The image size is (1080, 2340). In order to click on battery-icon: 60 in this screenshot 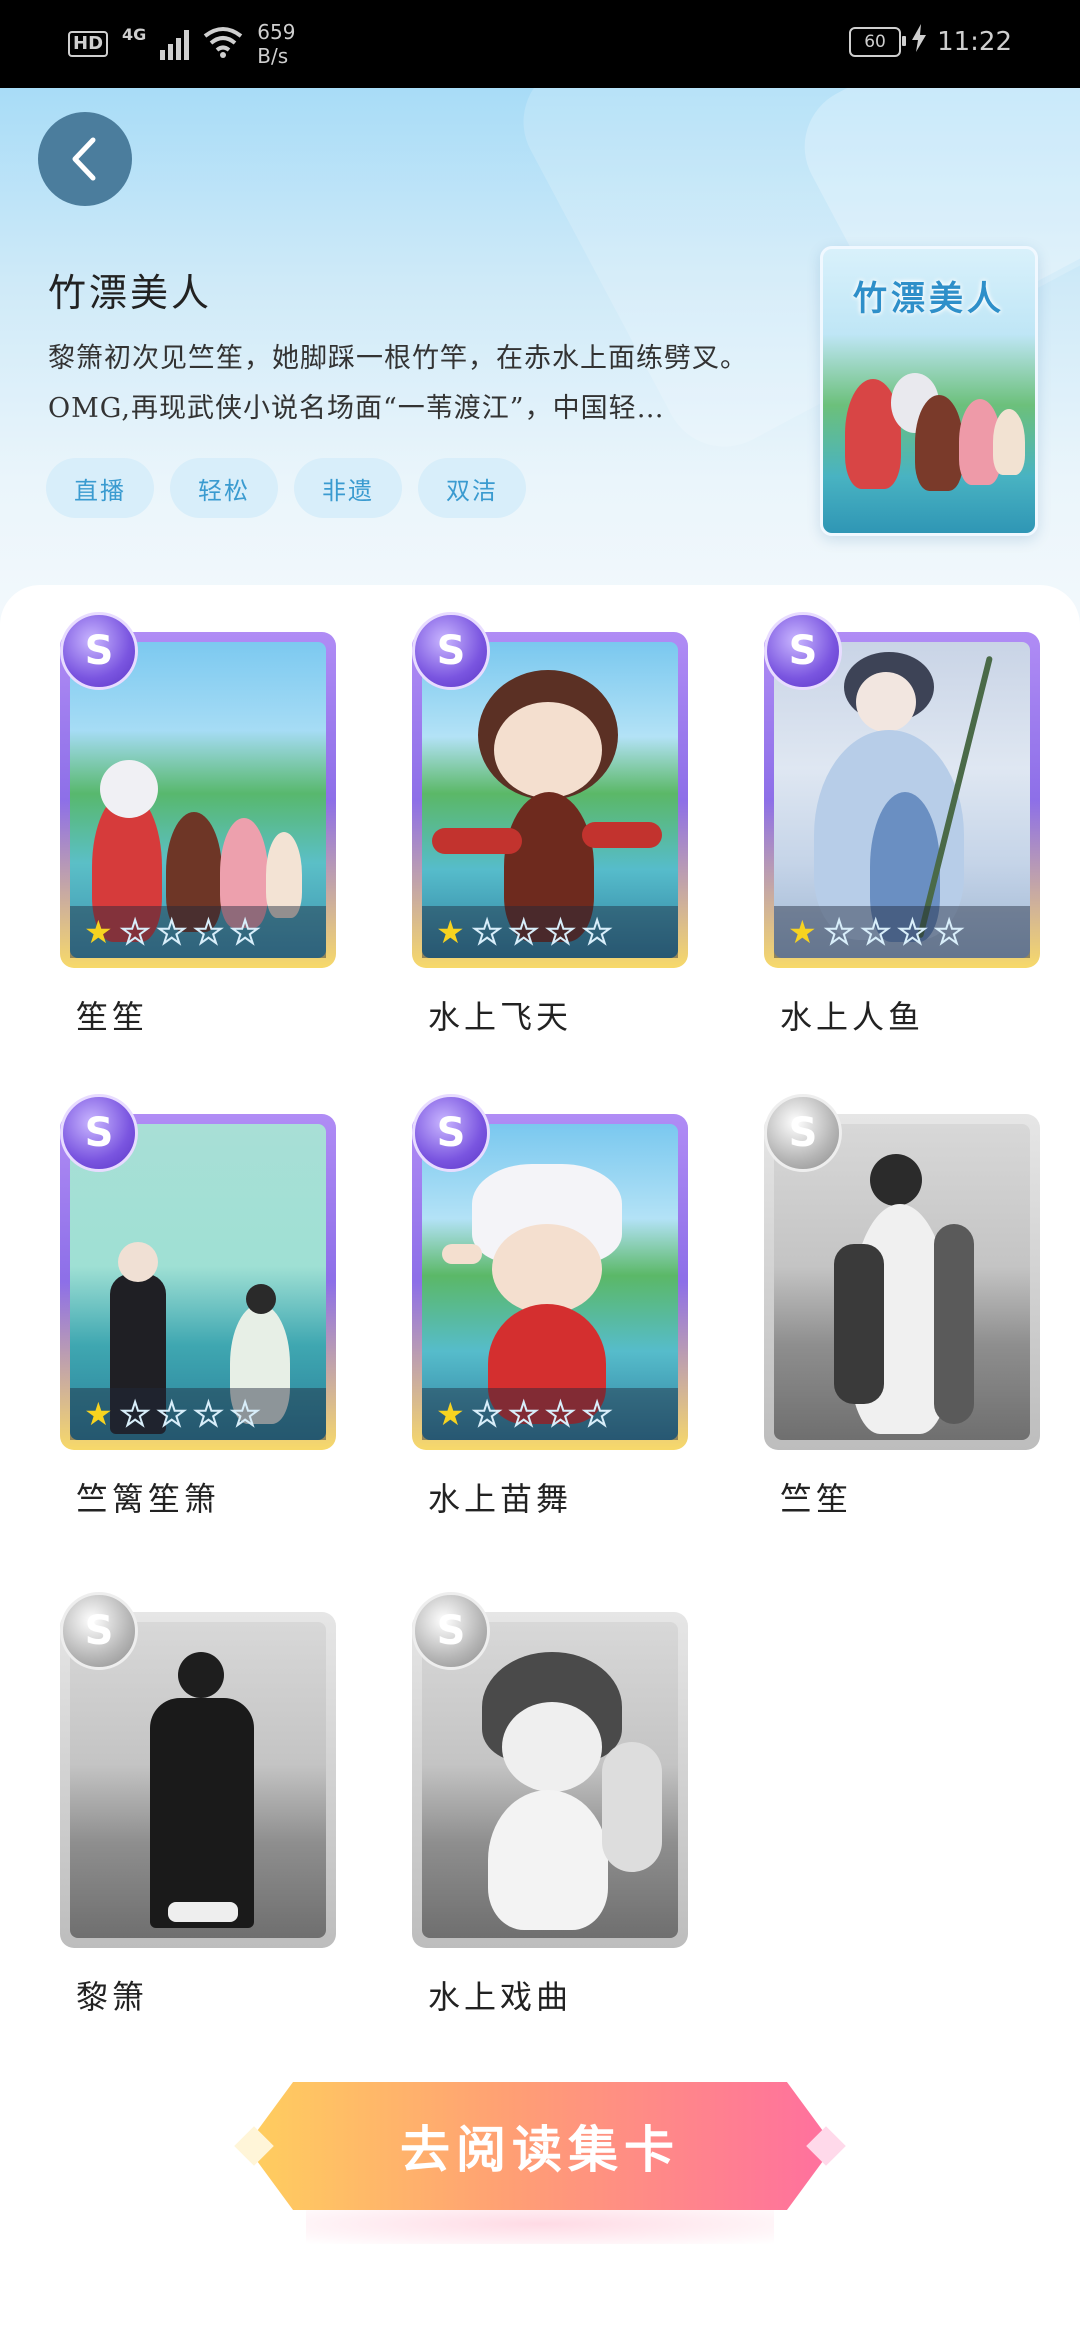, I will do `click(878, 41)`.